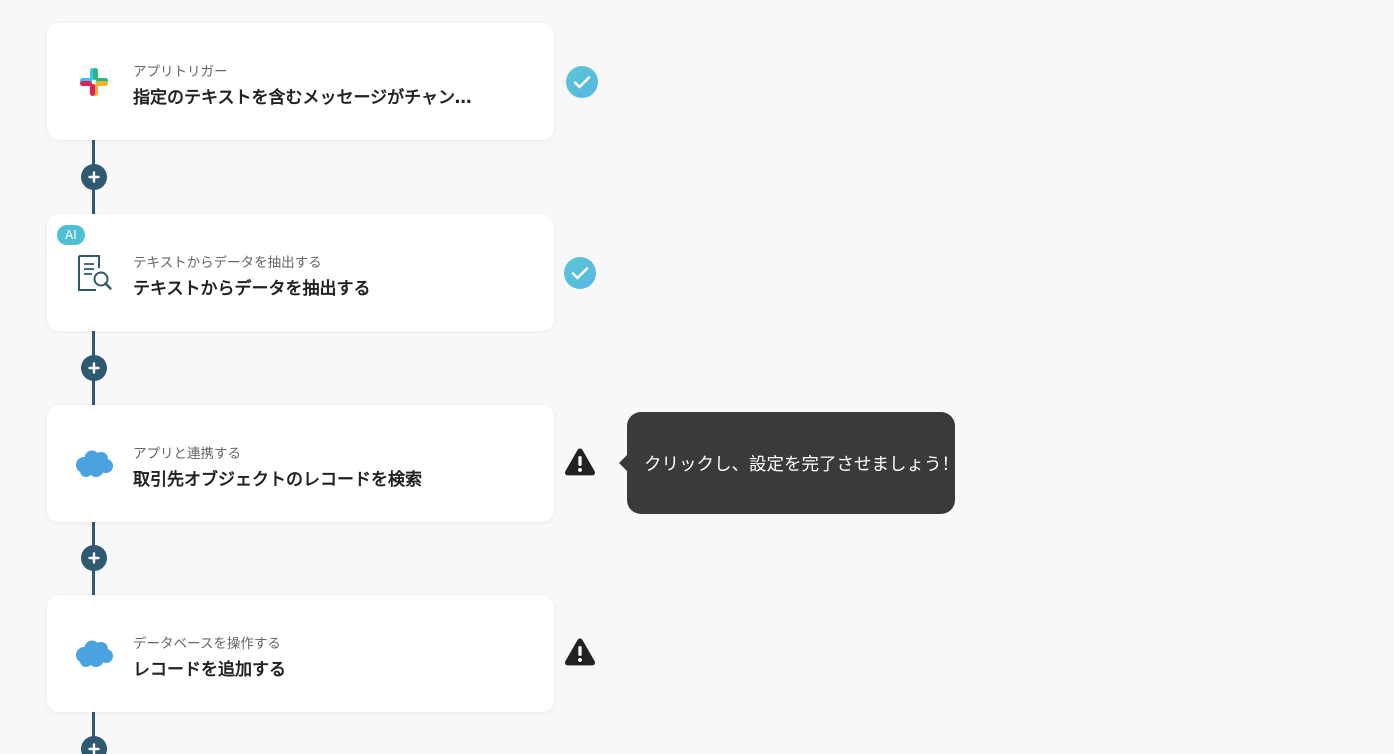 Image resolution: width=1394 pixels, height=754 pixels. What do you see at coordinates (94, 82) in the screenshot?
I see `slack-icon` at bounding box center [94, 82].